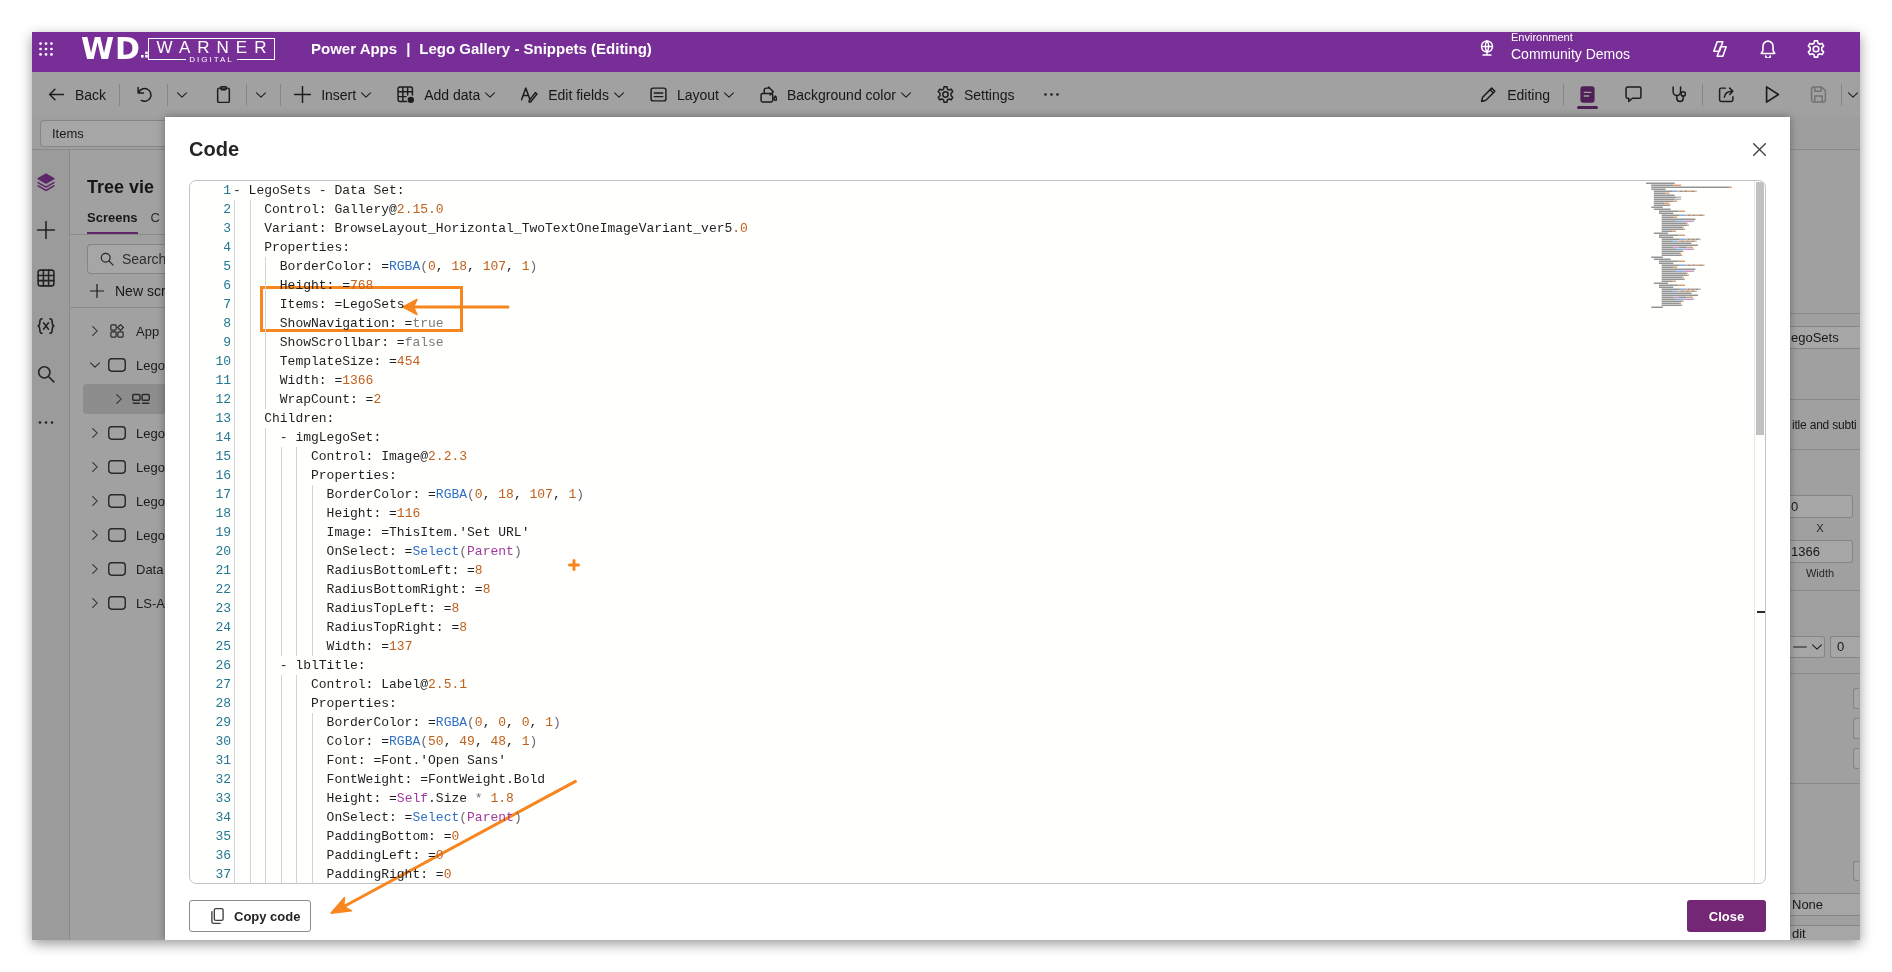 Image resolution: width=1892 pixels, height=972 pixels. I want to click on code-line: Control: Image@2.2.3, so click(389, 457).